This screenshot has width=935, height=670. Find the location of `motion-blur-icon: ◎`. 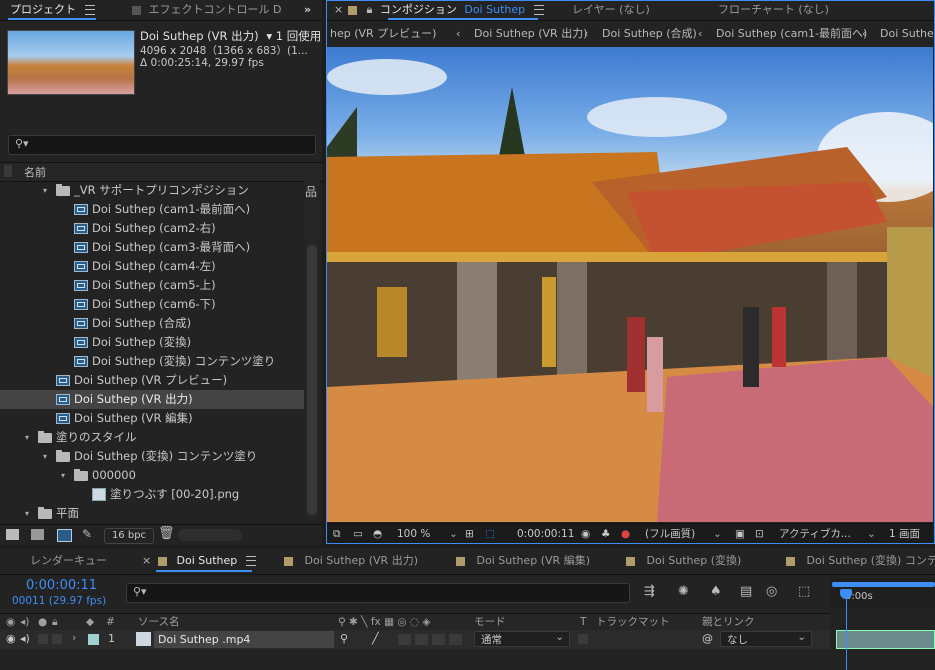

motion-blur-icon: ◎ is located at coordinates (771, 591).